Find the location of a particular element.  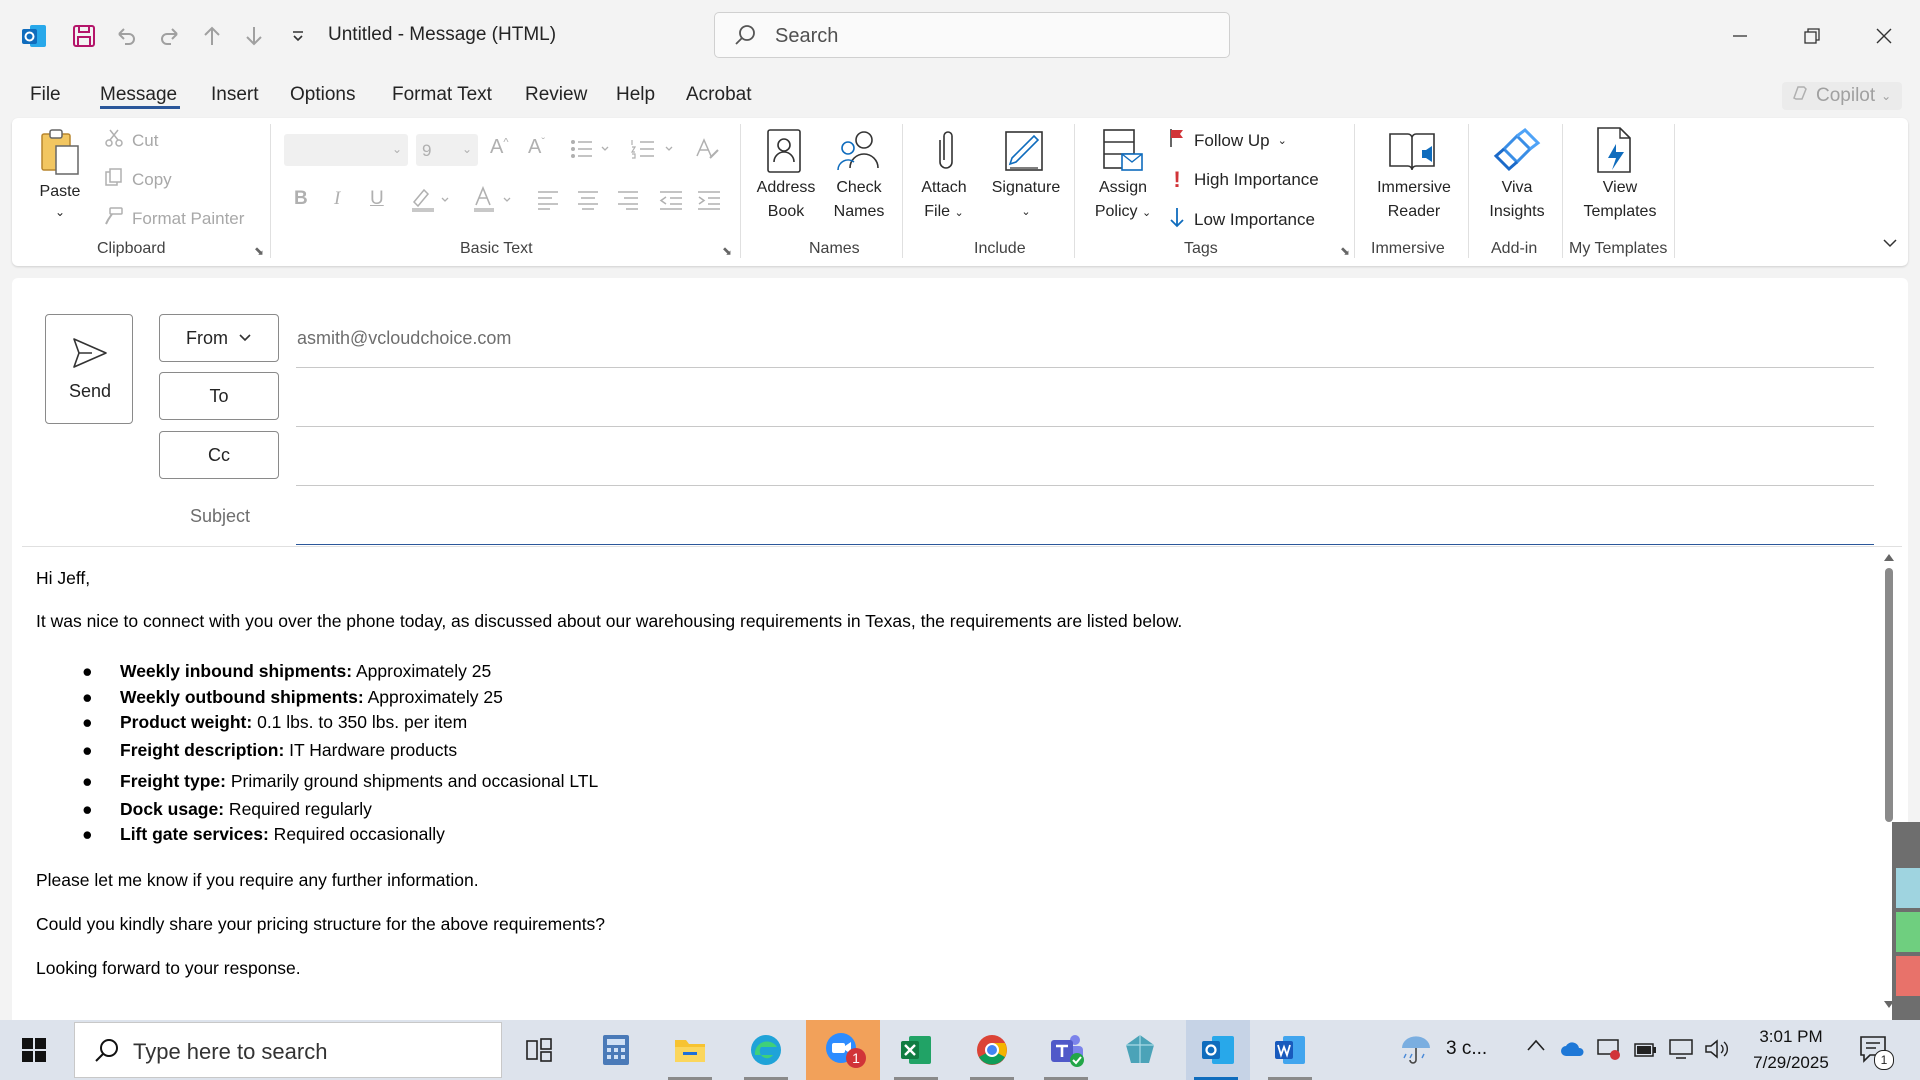

ribbon-separator is located at coordinates (1562, 191).